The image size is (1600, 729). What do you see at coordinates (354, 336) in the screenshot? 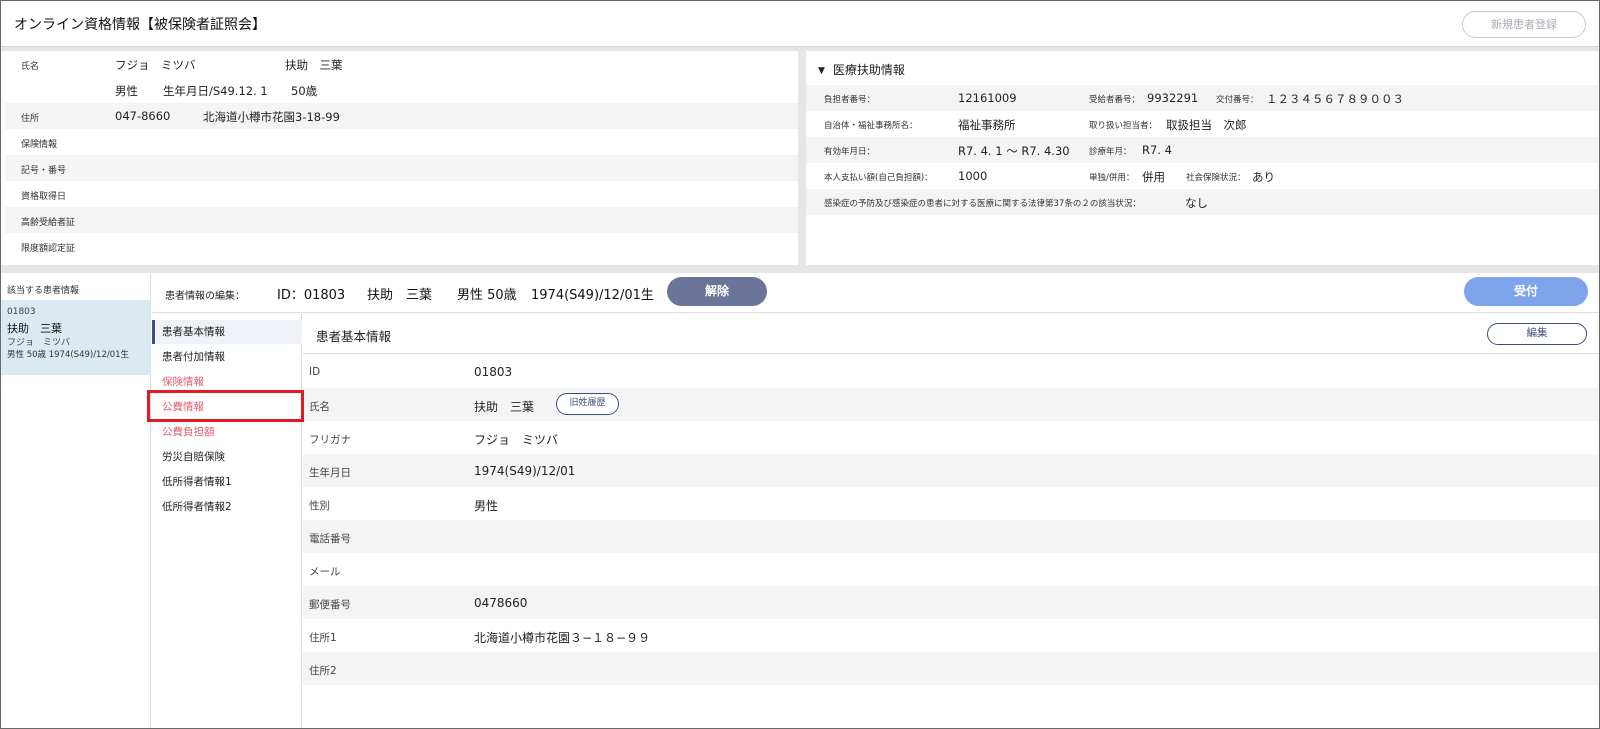
I see `content-title: 患者基本情報` at bounding box center [354, 336].